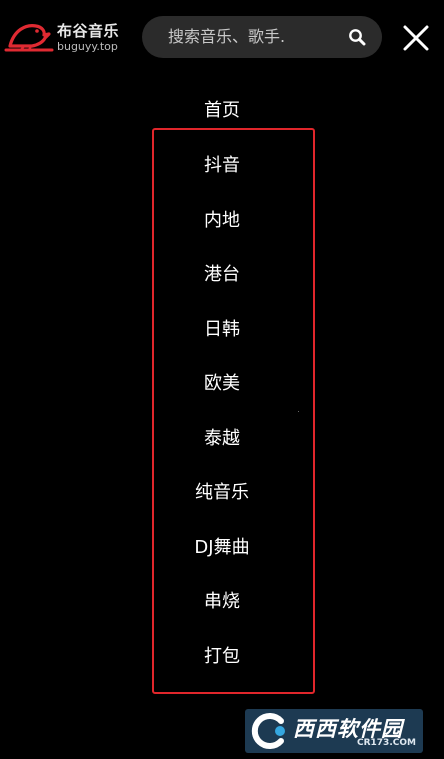 This screenshot has height=759, width=444. Describe the element at coordinates (416, 38) in the screenshot. I see `close-icon` at that location.